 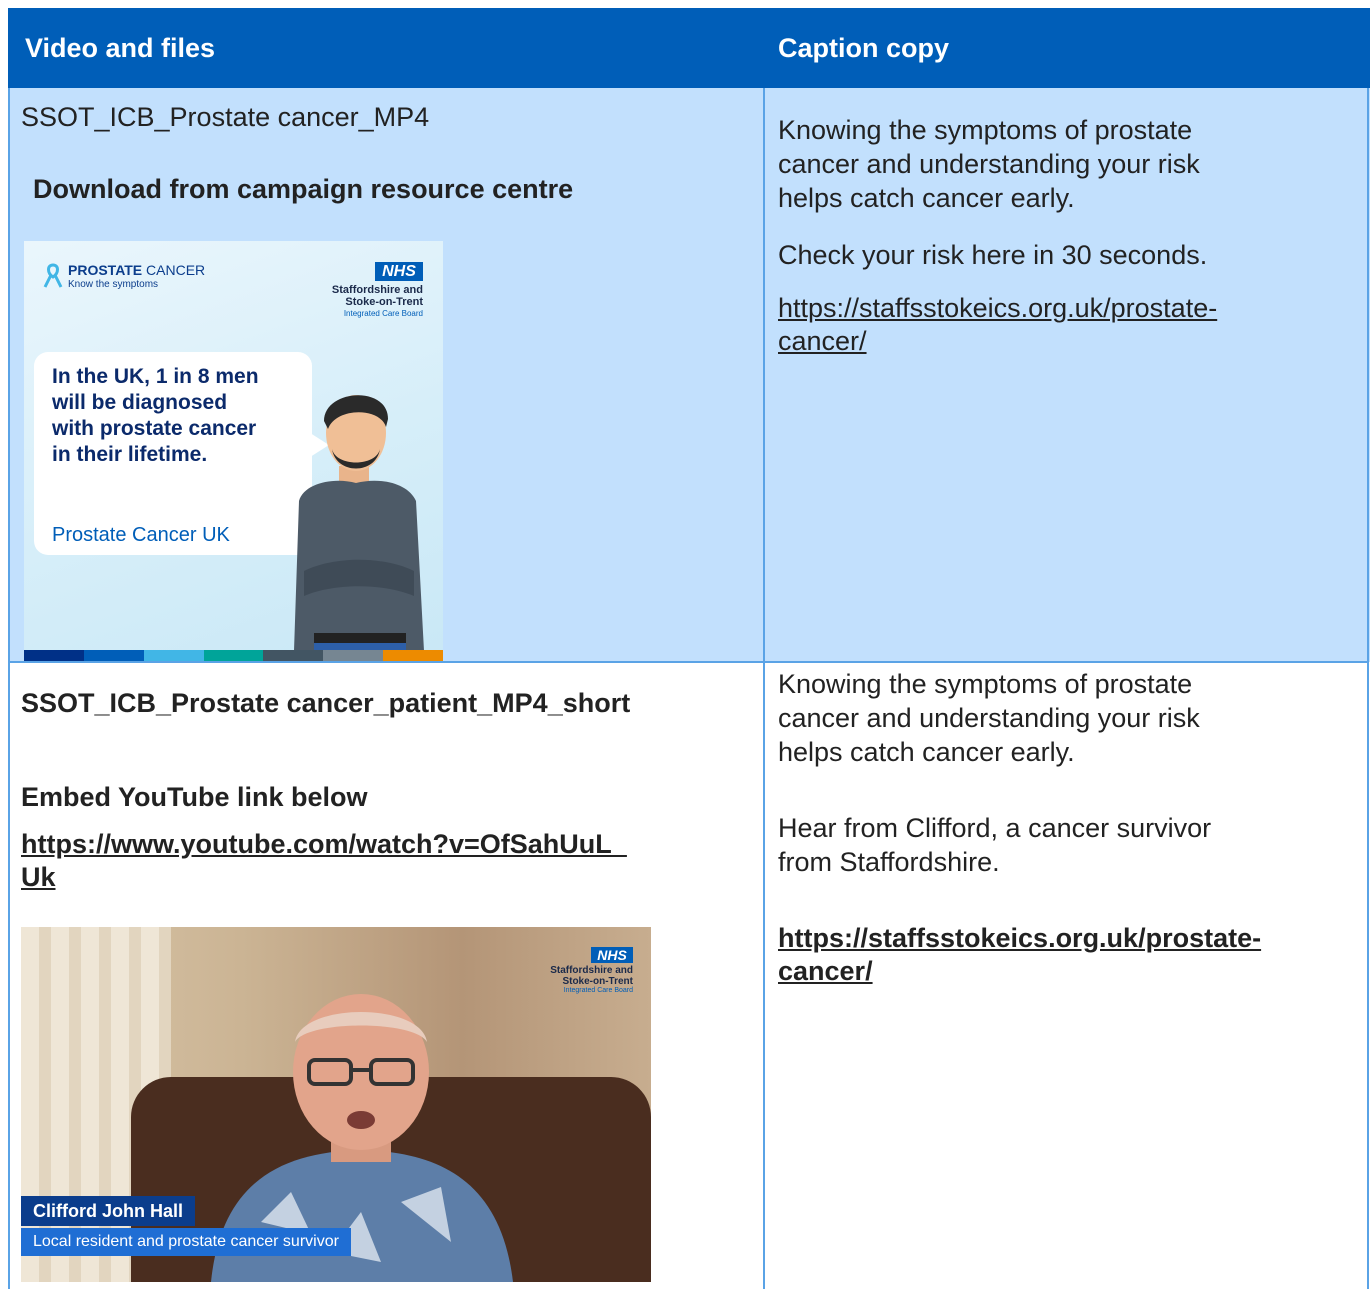 What do you see at coordinates (985, 130) in the screenshot?
I see `caption-1-line-1: Knowing the symptoms of prostate` at bounding box center [985, 130].